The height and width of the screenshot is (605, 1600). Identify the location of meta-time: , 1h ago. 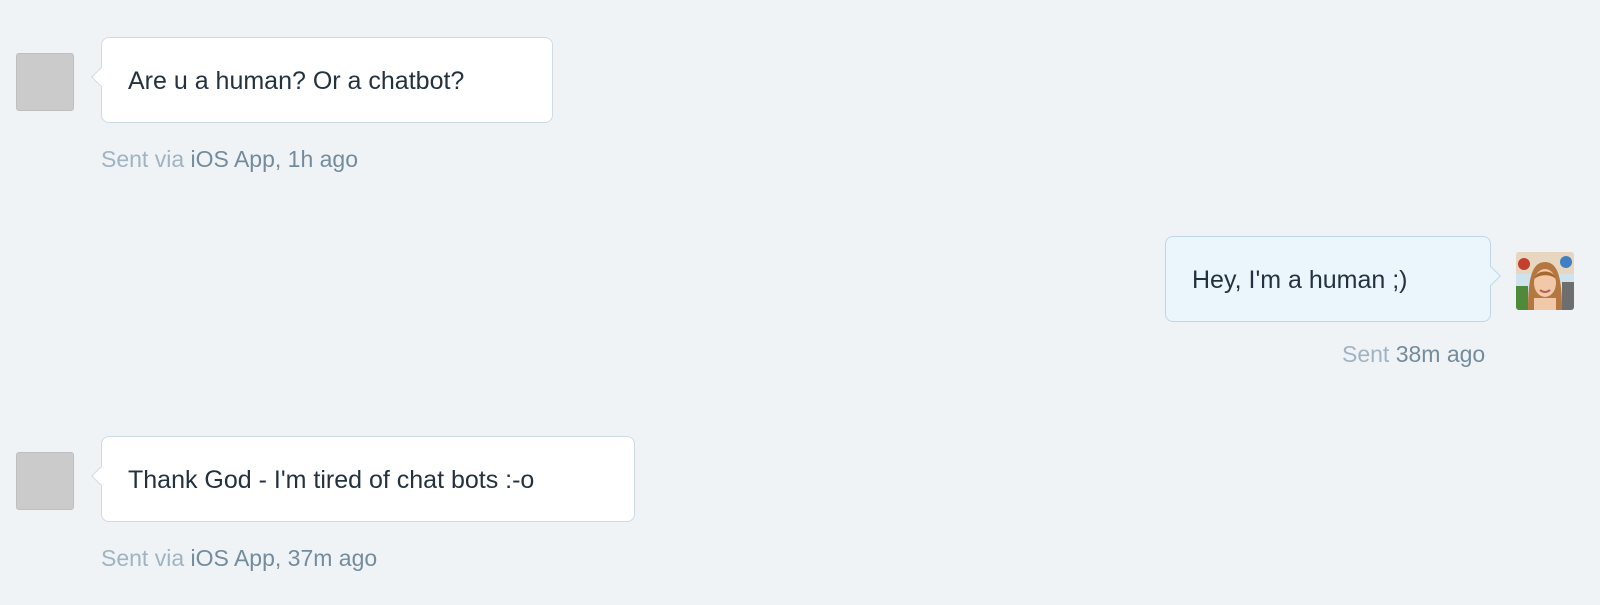
(316, 159).